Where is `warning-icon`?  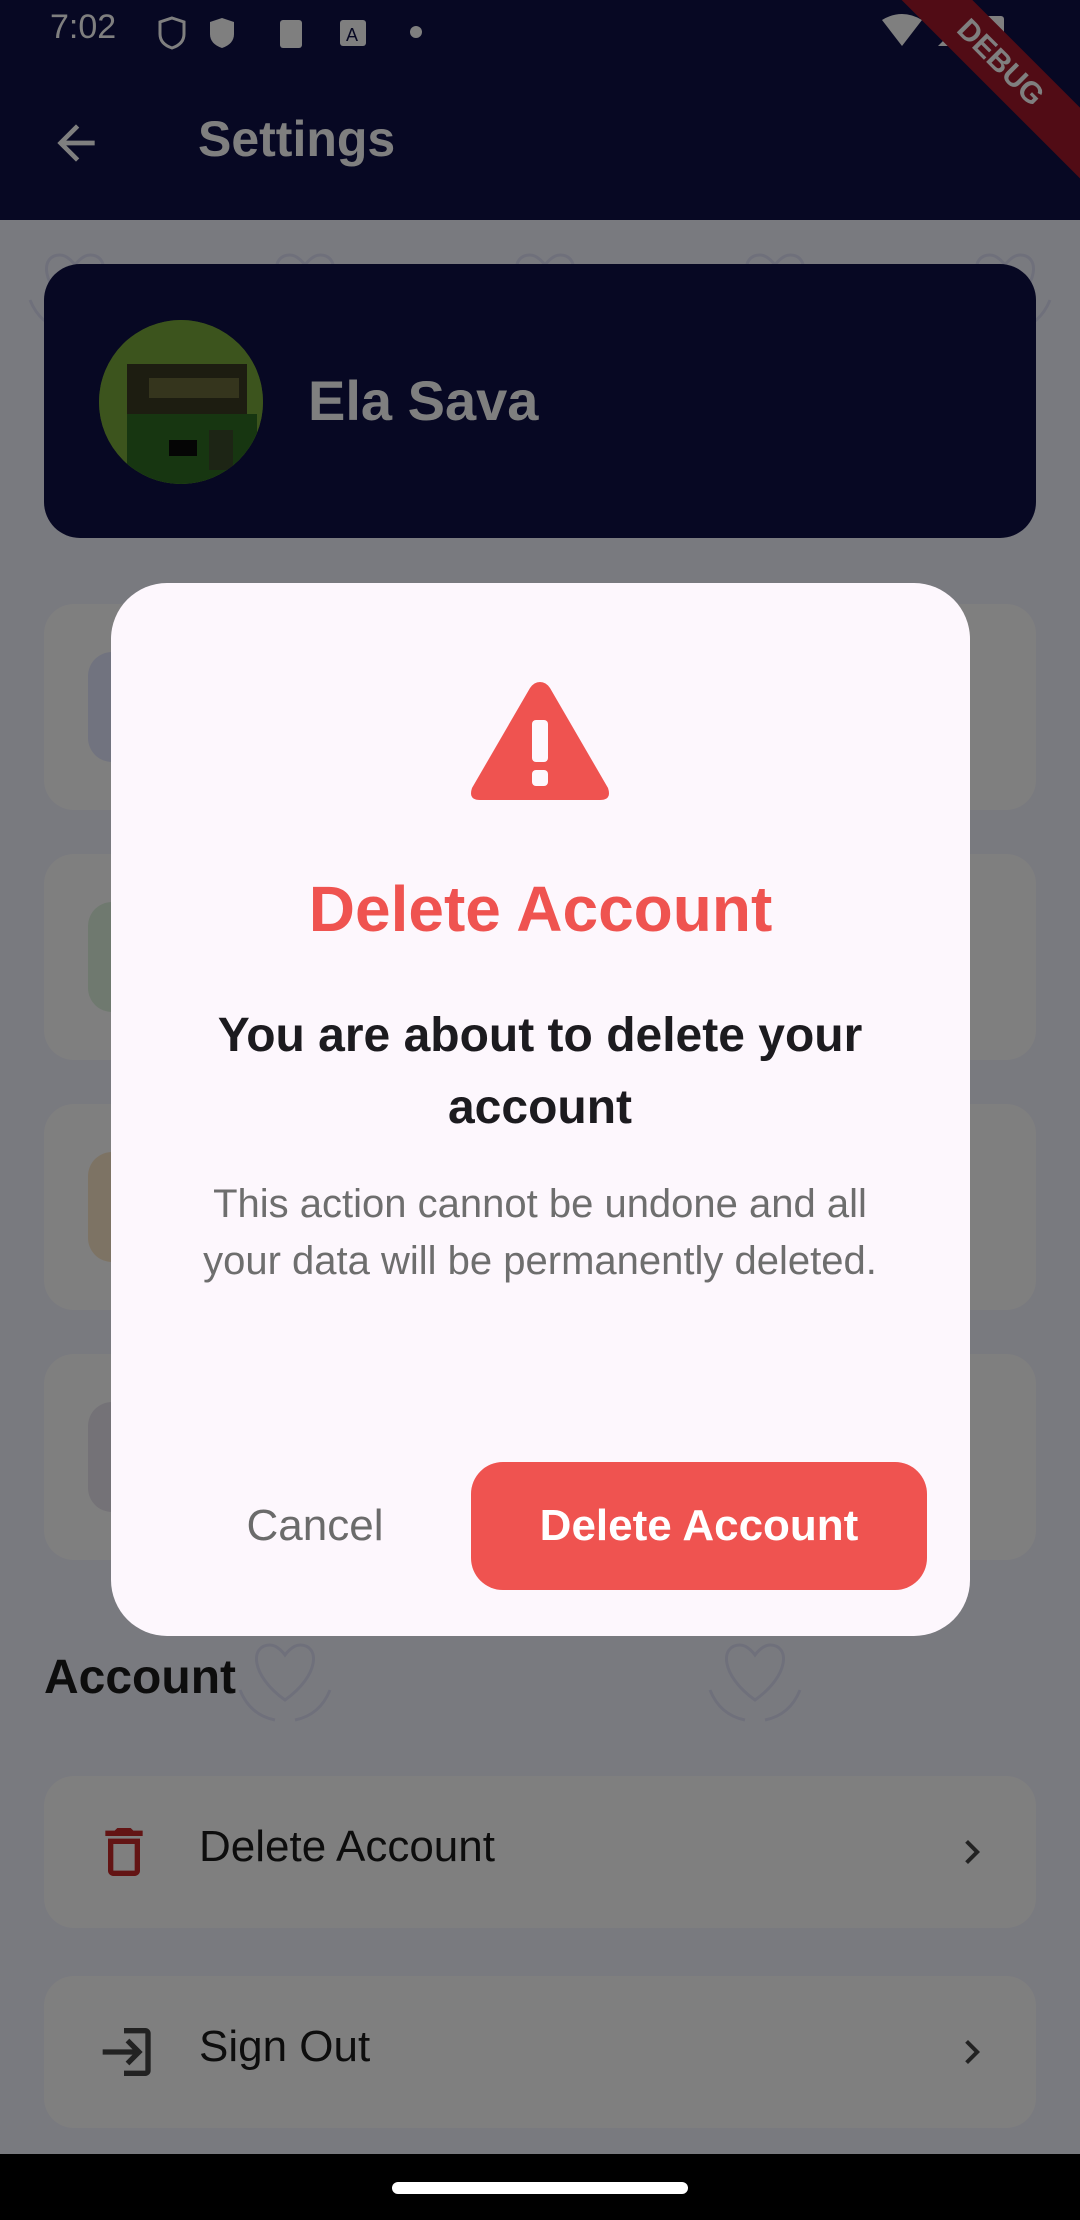 warning-icon is located at coordinates (540, 741).